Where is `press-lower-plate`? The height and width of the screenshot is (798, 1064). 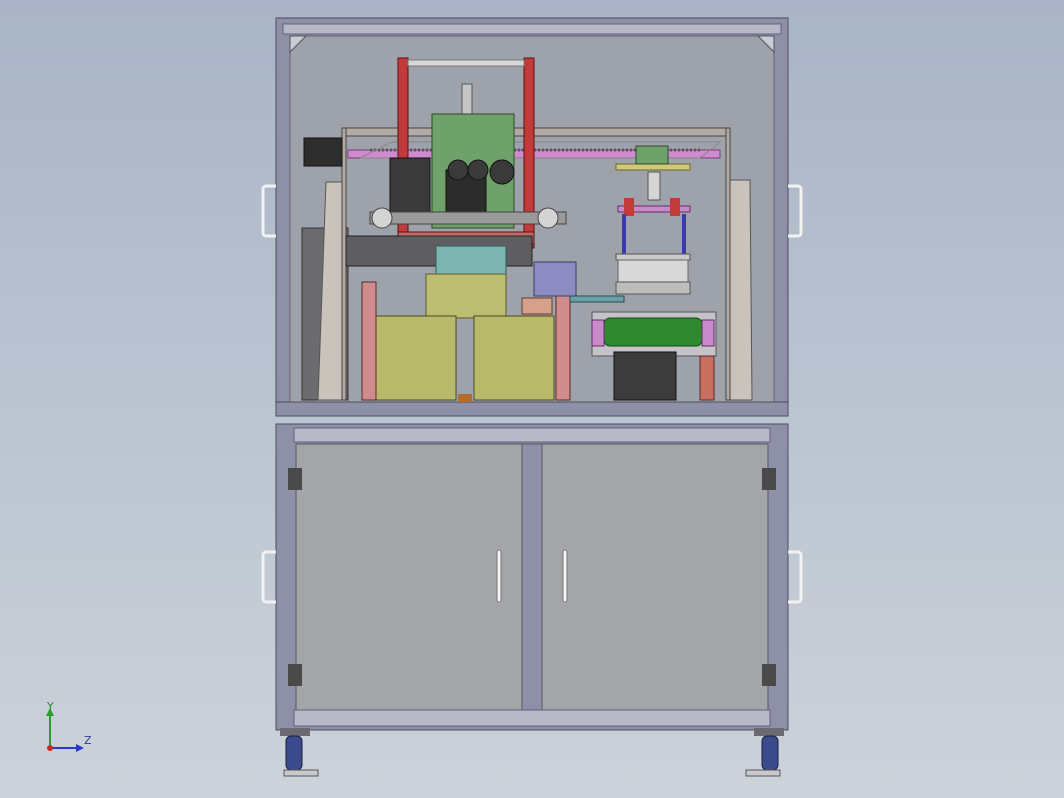 press-lower-plate is located at coordinates (653, 257).